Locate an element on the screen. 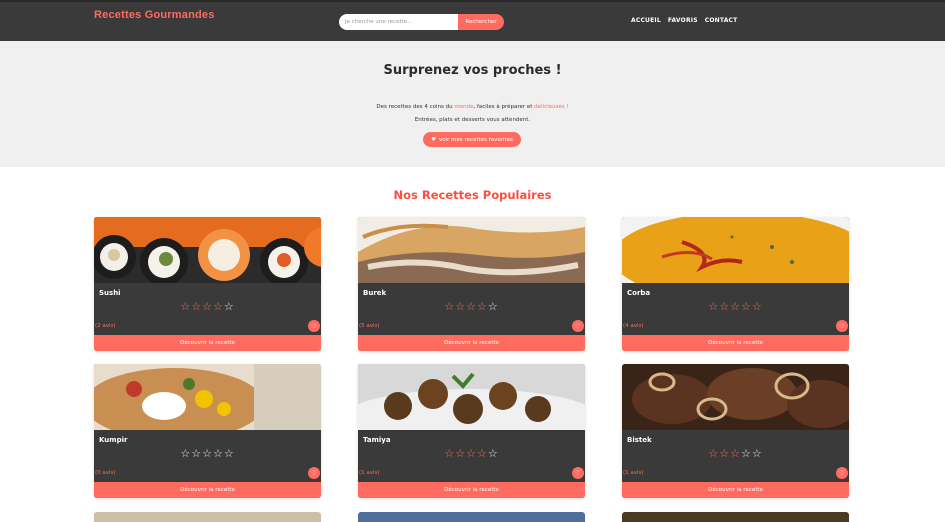 The width and height of the screenshot is (945, 522). recipe-name: Corba is located at coordinates (639, 293).